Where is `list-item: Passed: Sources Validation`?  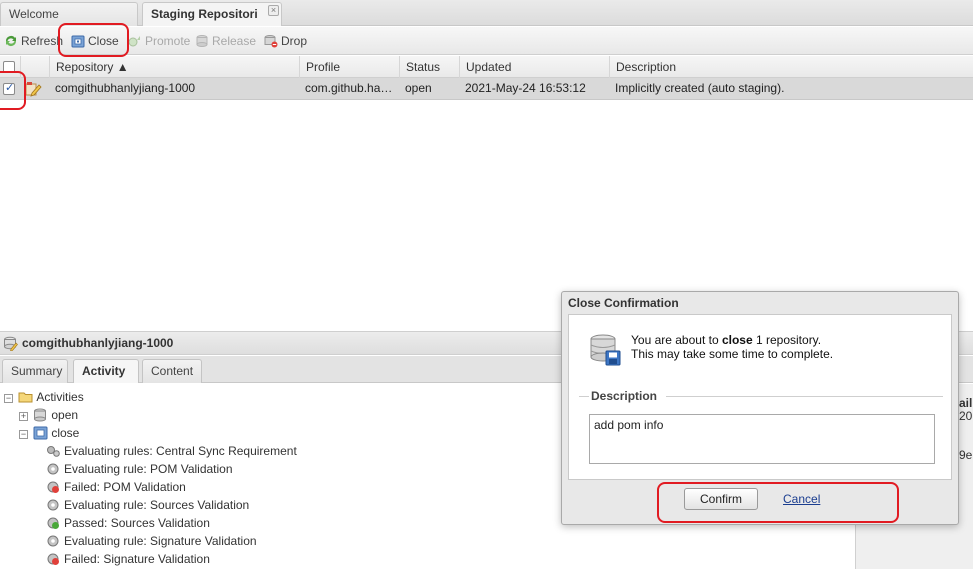 list-item: Passed: Sources Validation is located at coordinates (128, 523).